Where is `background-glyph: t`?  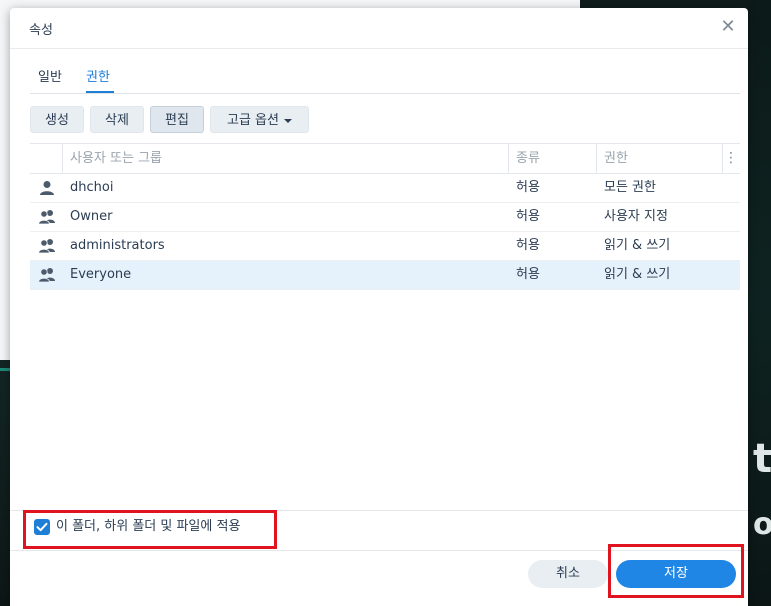 background-glyph: t is located at coordinates (762, 459).